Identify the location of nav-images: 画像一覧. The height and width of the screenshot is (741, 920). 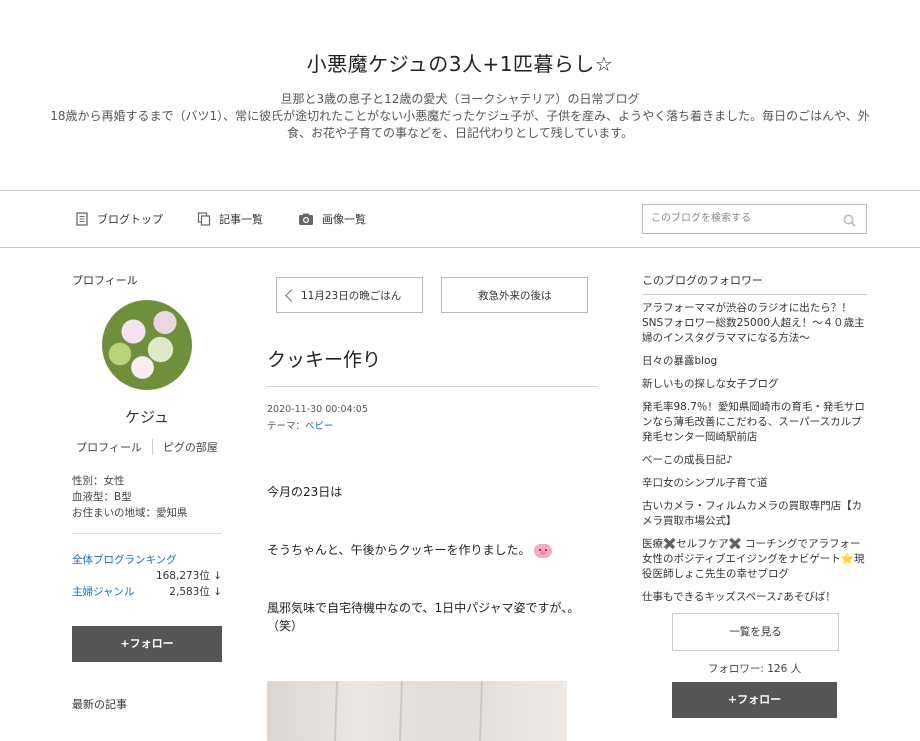
(332, 219).